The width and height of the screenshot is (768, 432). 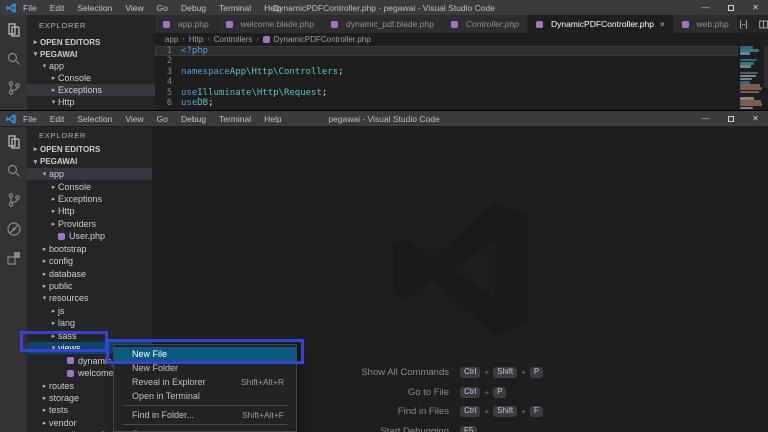 I want to click on code-token: ;, so click(x=341, y=71).